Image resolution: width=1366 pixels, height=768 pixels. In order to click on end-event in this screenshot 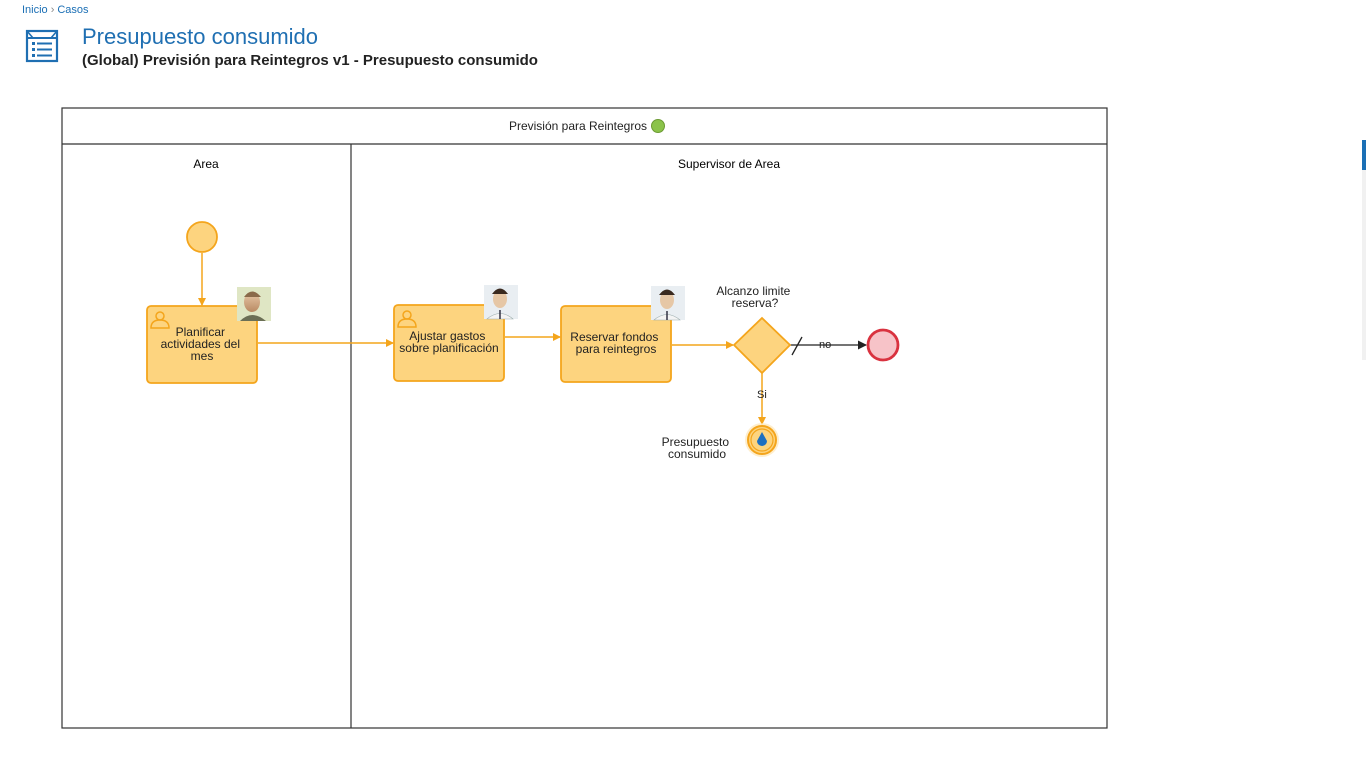, I will do `click(883, 345)`.